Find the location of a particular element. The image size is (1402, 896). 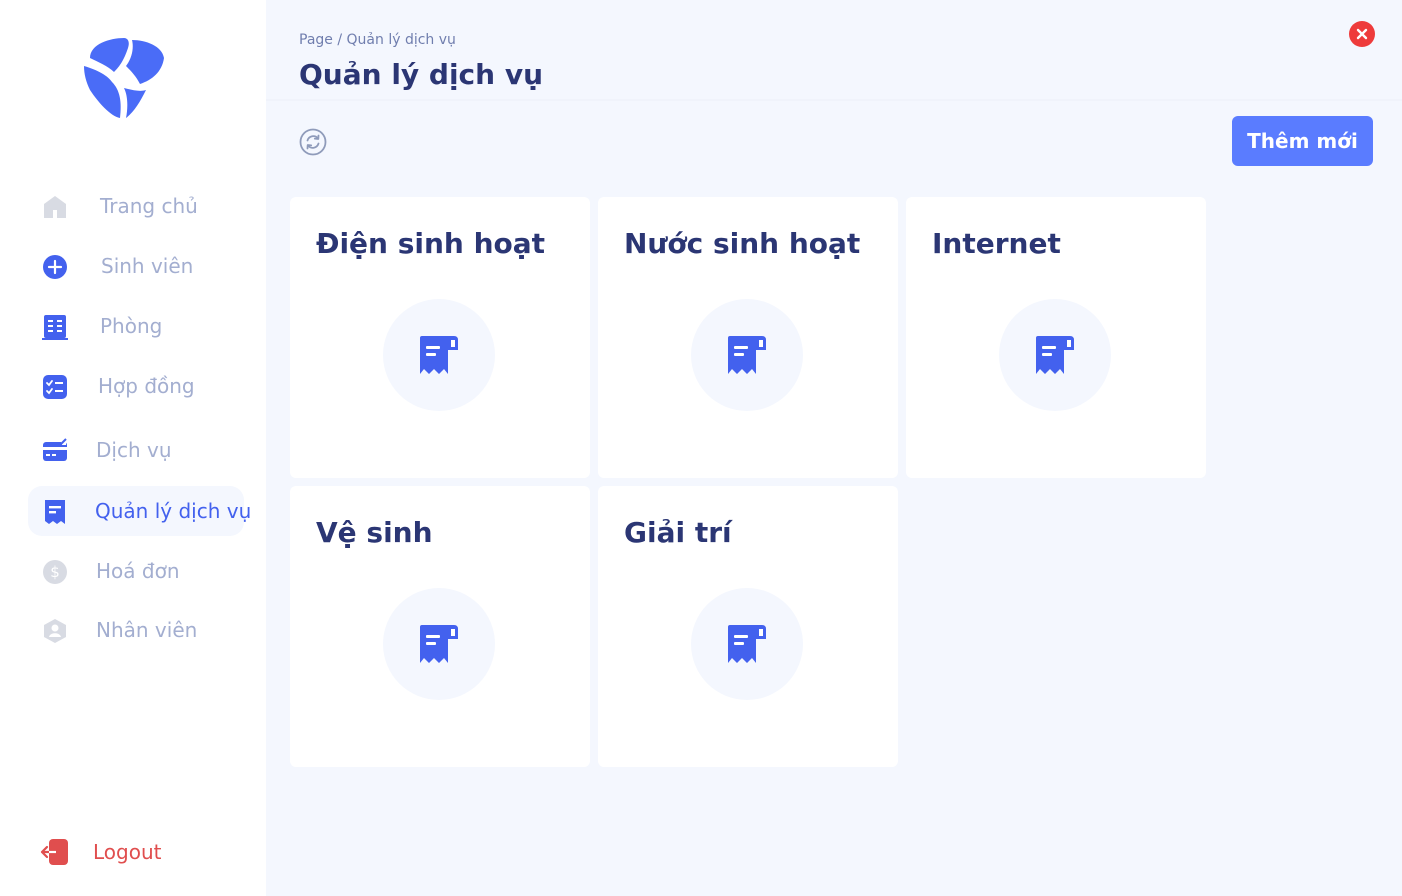

page-header: Page / Quản lý dịch vụ Quản lý dịch vụ is located at coordinates (834, 50).